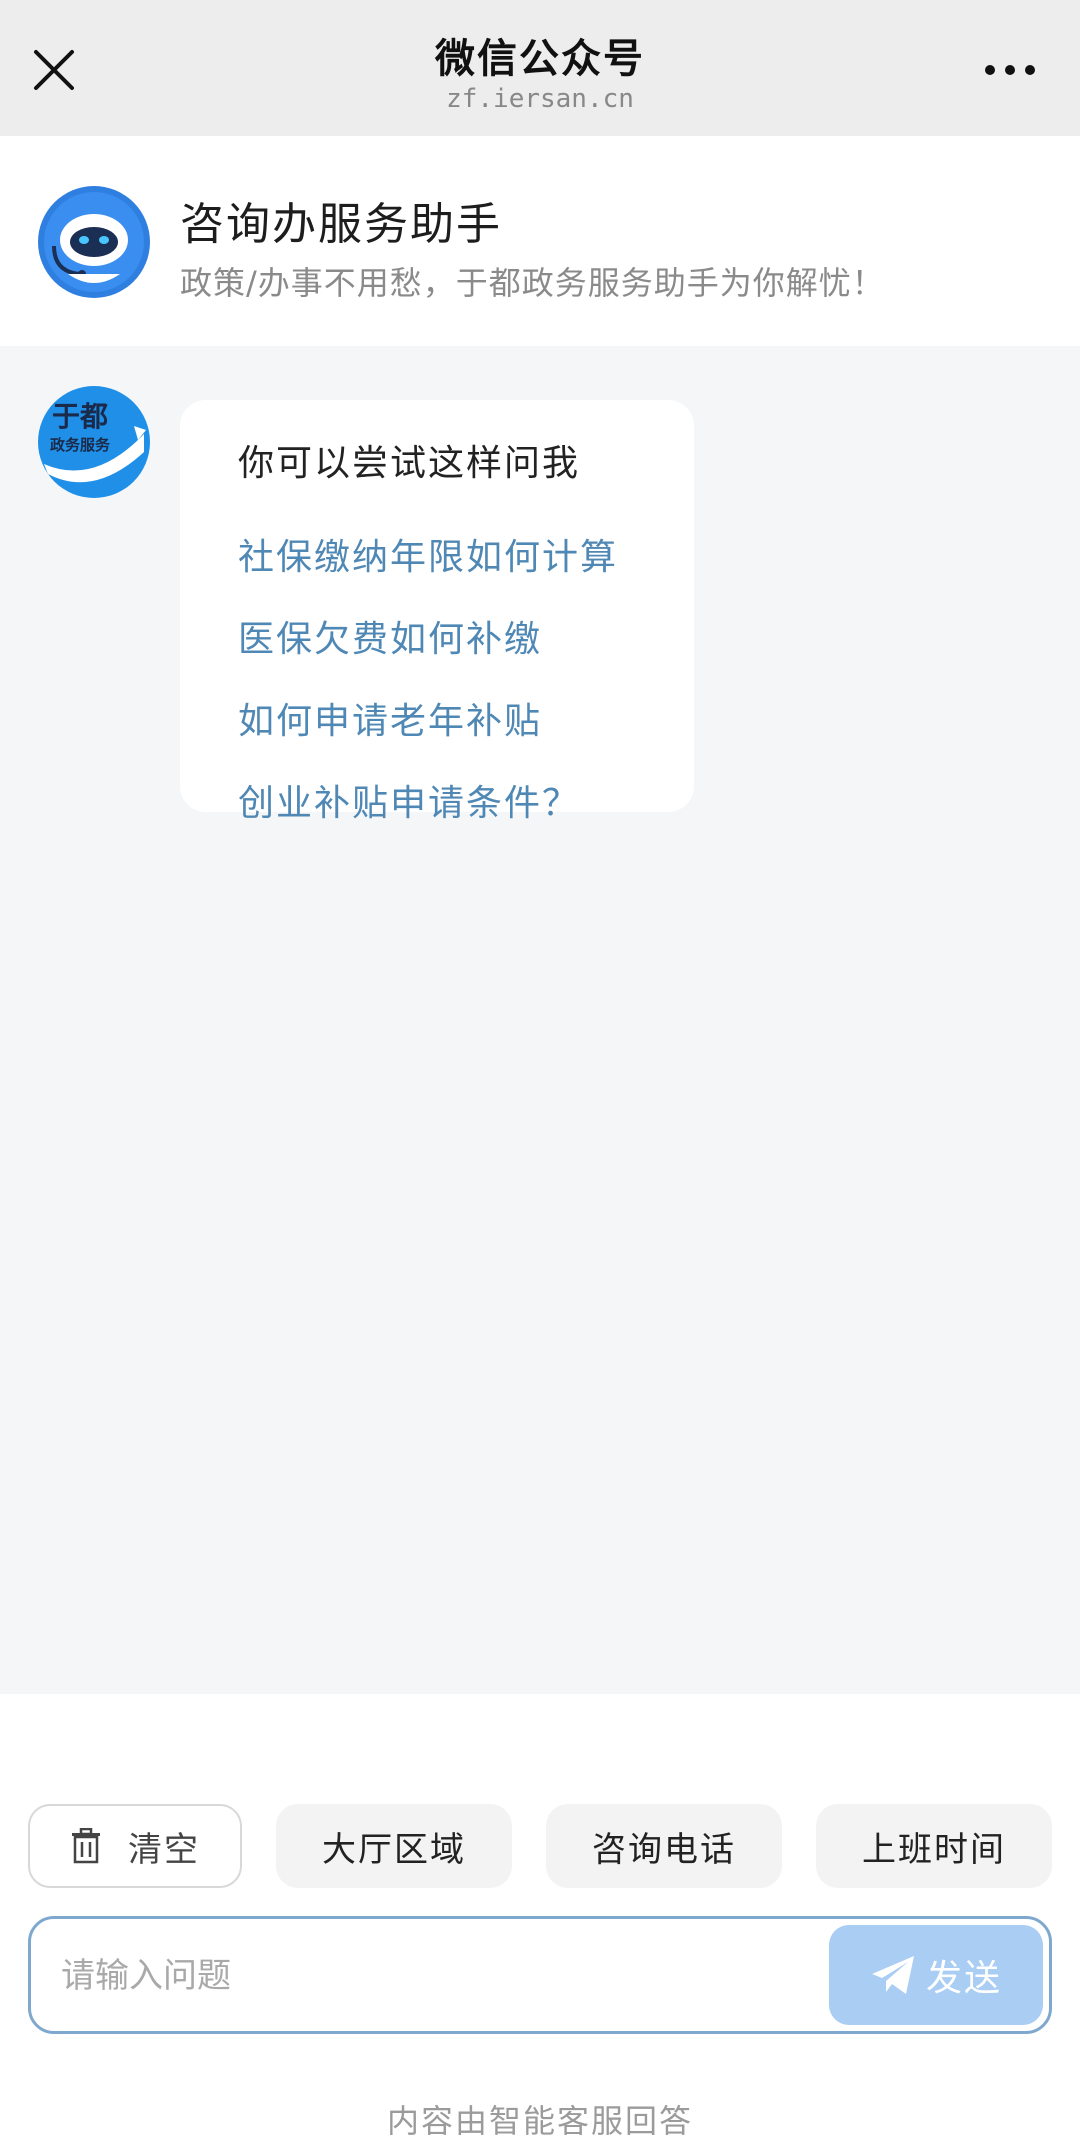 The height and width of the screenshot is (2142, 1080). I want to click on send-plane-icon, so click(892, 1975).